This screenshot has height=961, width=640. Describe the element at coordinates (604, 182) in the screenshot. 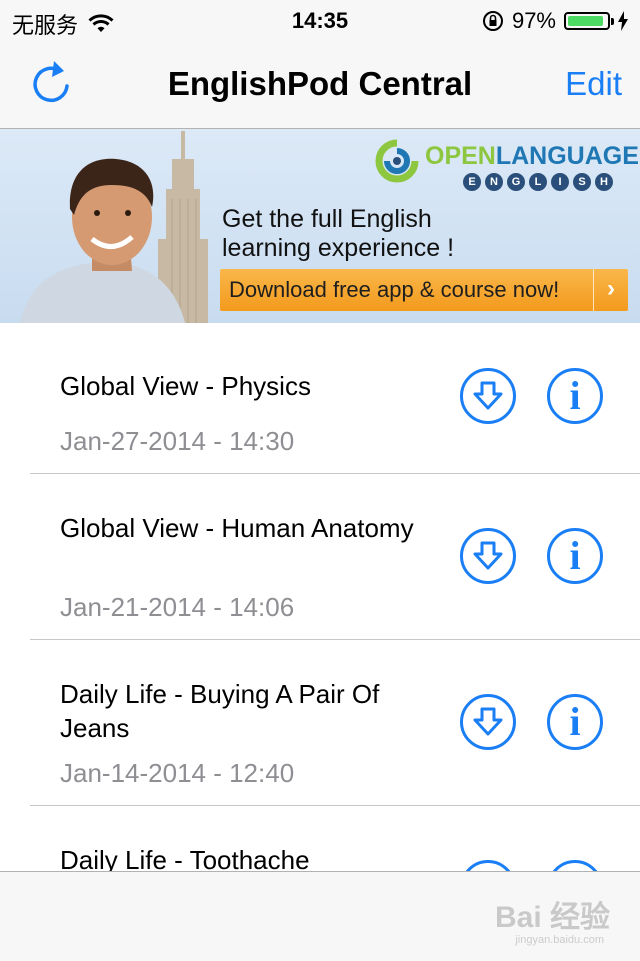

I see `english-letter: H` at that location.